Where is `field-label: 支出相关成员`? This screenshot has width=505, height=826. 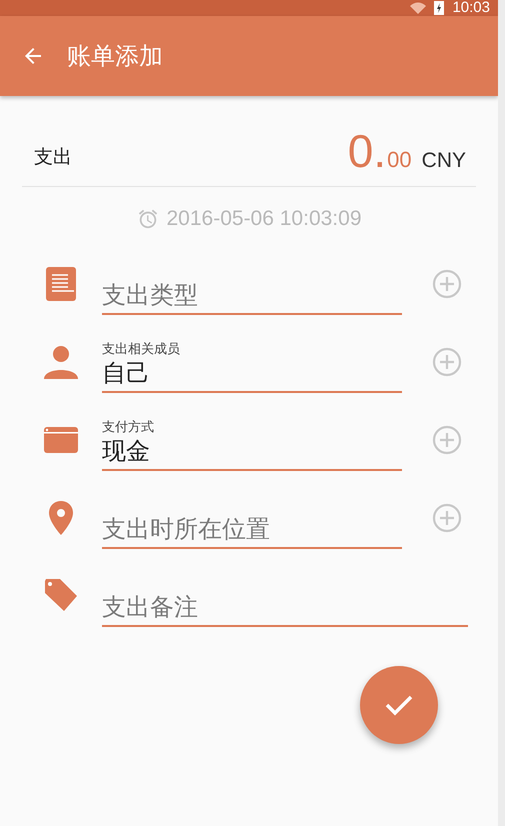 field-label: 支出相关成员 is located at coordinates (141, 349).